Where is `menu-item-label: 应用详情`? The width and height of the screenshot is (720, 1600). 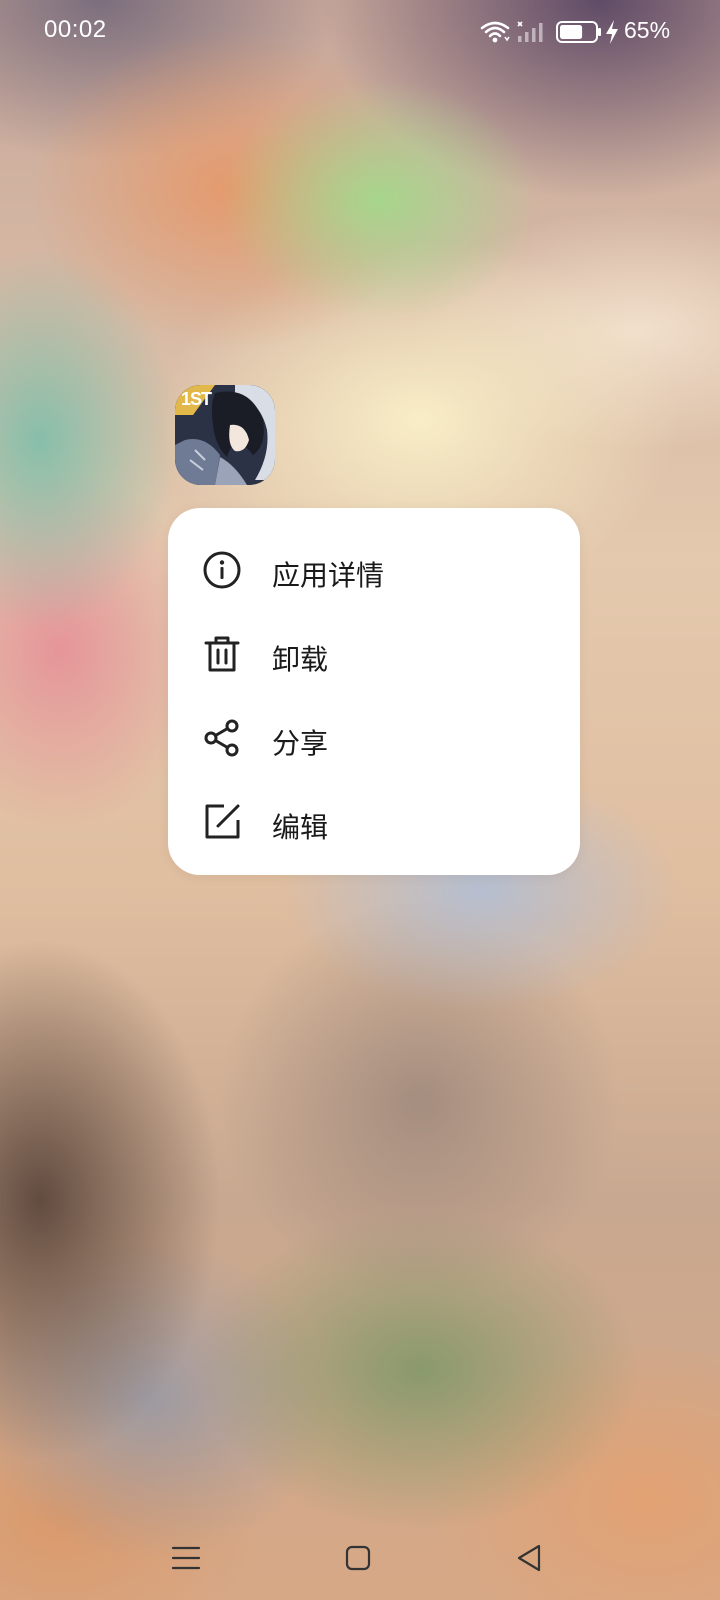 menu-item-label: 应用详情 is located at coordinates (328, 575).